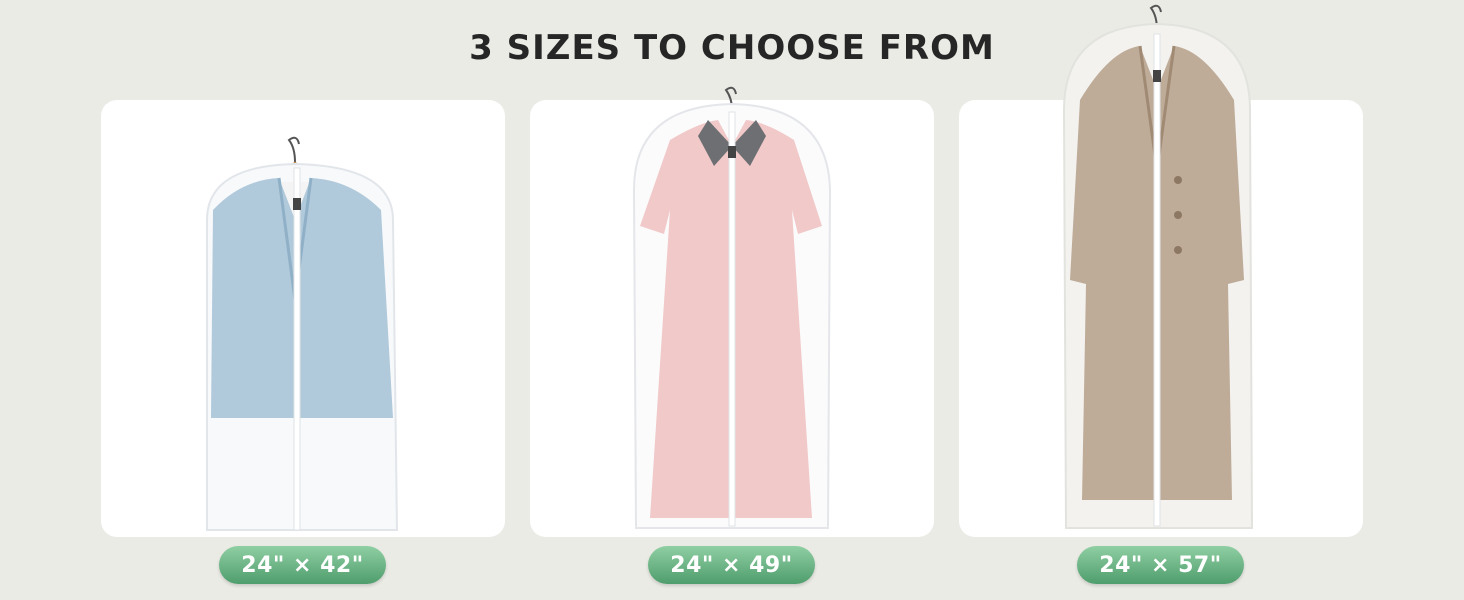 This screenshot has height=600, width=1464. Describe the element at coordinates (731, 565) in the screenshot. I see `size-label-medium: 24" × 49"` at that location.